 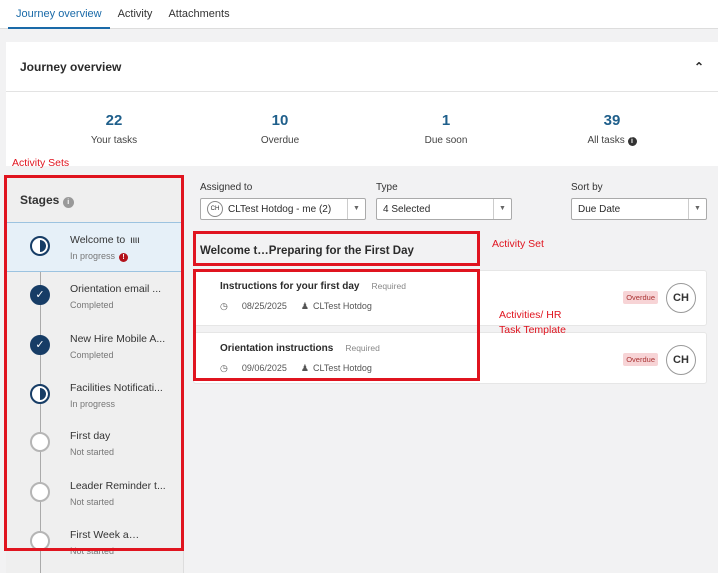 I want to click on stat-value: 1, so click(x=446, y=120).